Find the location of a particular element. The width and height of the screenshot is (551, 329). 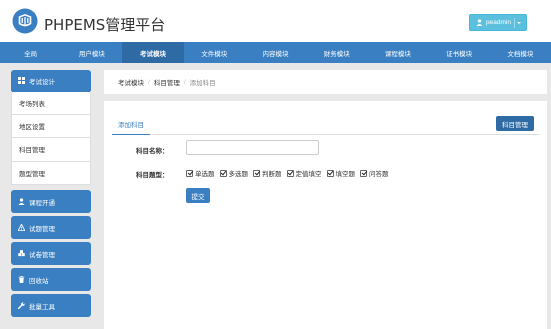

sidebar-item-label: 试题管理 is located at coordinates (42, 229).